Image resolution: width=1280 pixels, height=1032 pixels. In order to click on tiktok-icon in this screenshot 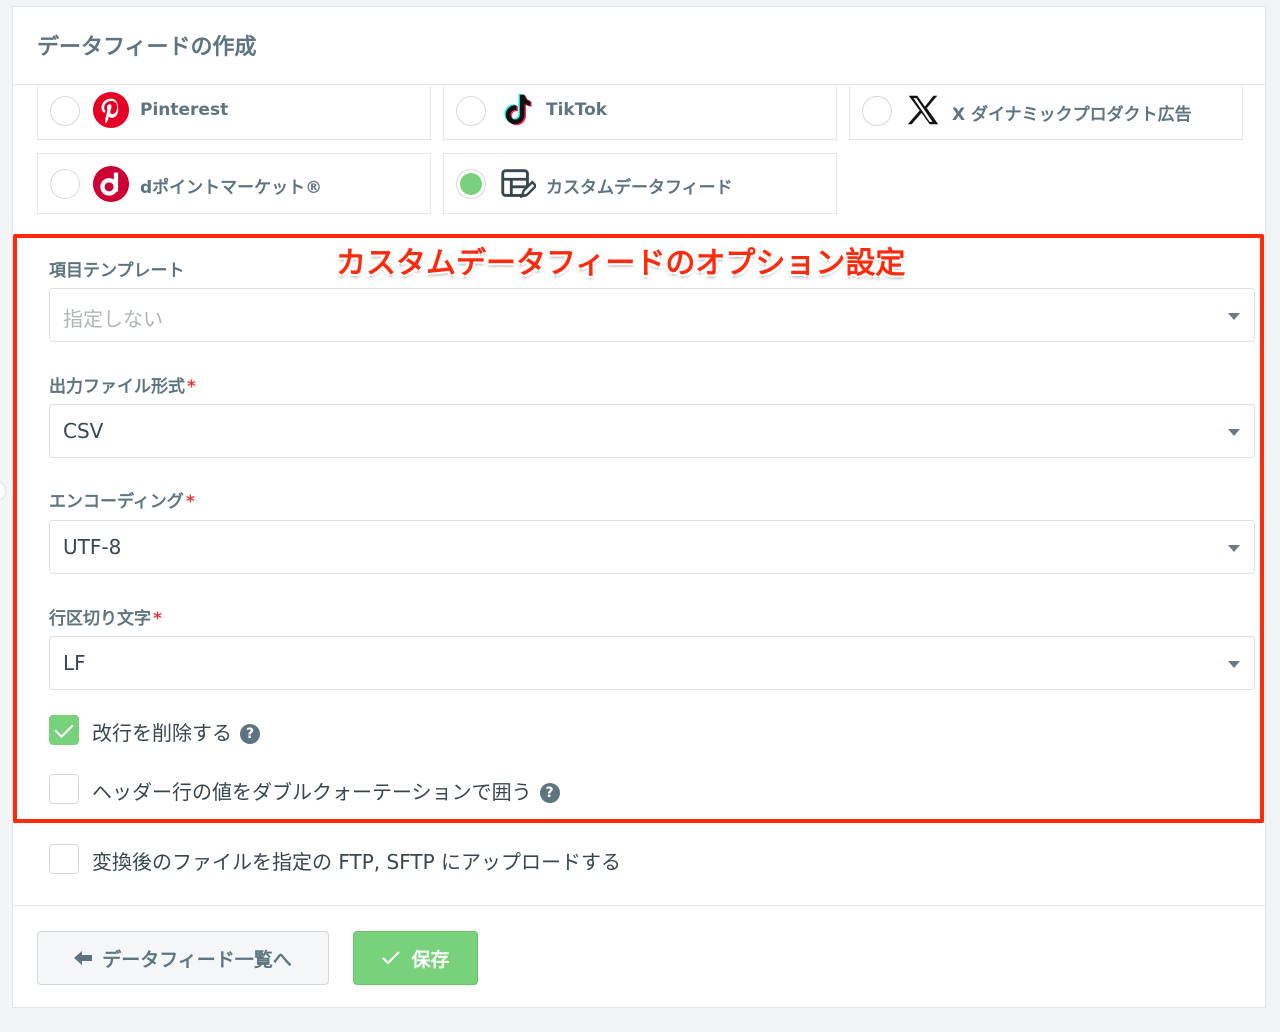, I will do `click(518, 109)`.